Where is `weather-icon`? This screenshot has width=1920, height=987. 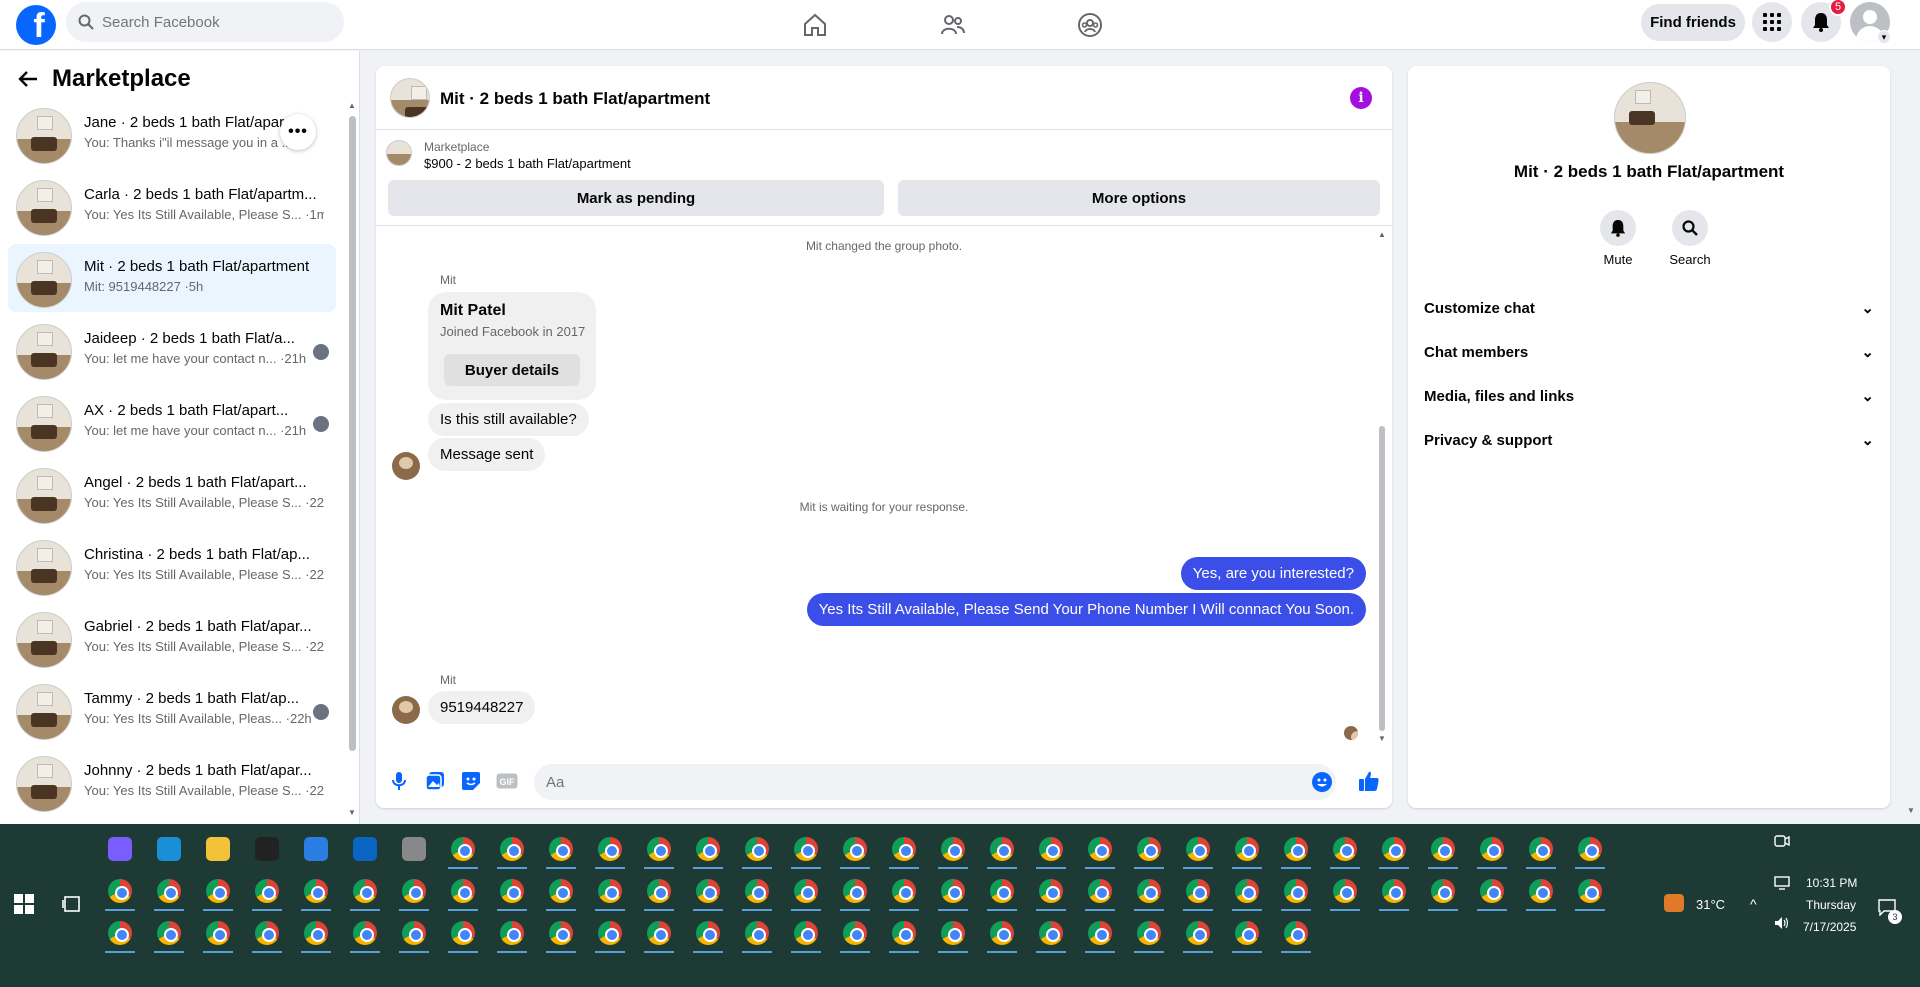 weather-icon is located at coordinates (1674, 903).